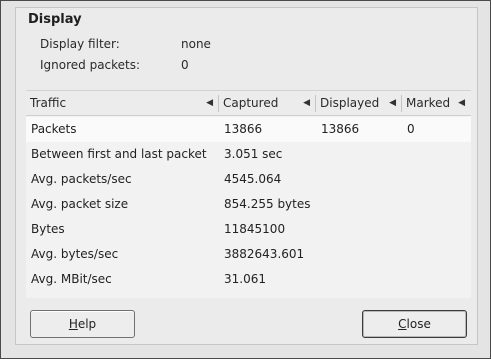  What do you see at coordinates (81, 179) in the screenshot?
I see `cell-traffic: Avg. packets/sec` at bounding box center [81, 179].